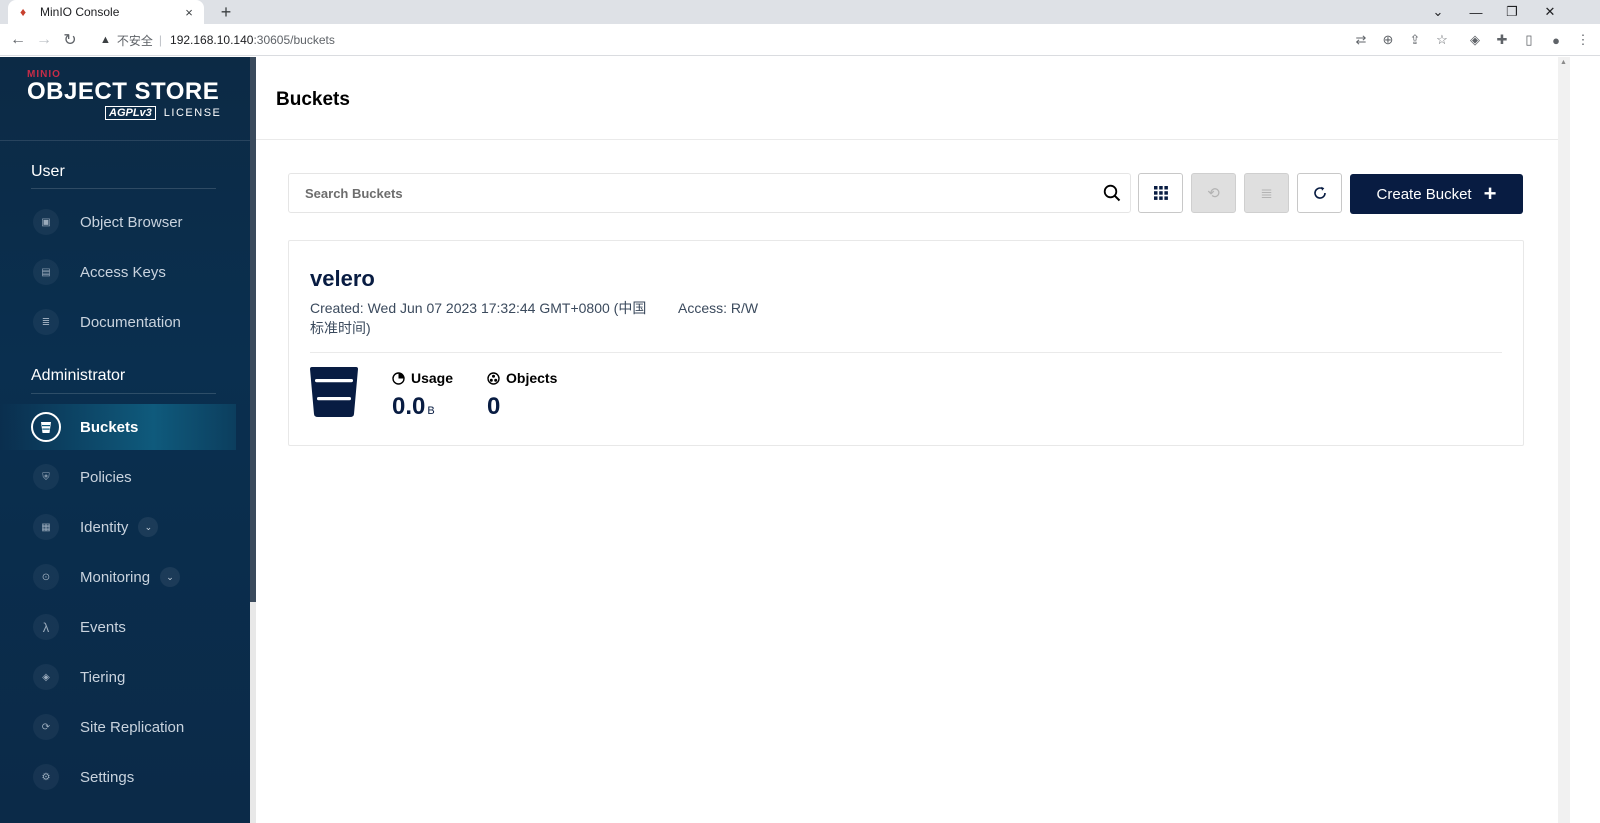 This screenshot has width=1600, height=823. What do you see at coordinates (1583, 40) in the screenshot?
I see `browser-menu-icon: ⋮` at bounding box center [1583, 40].